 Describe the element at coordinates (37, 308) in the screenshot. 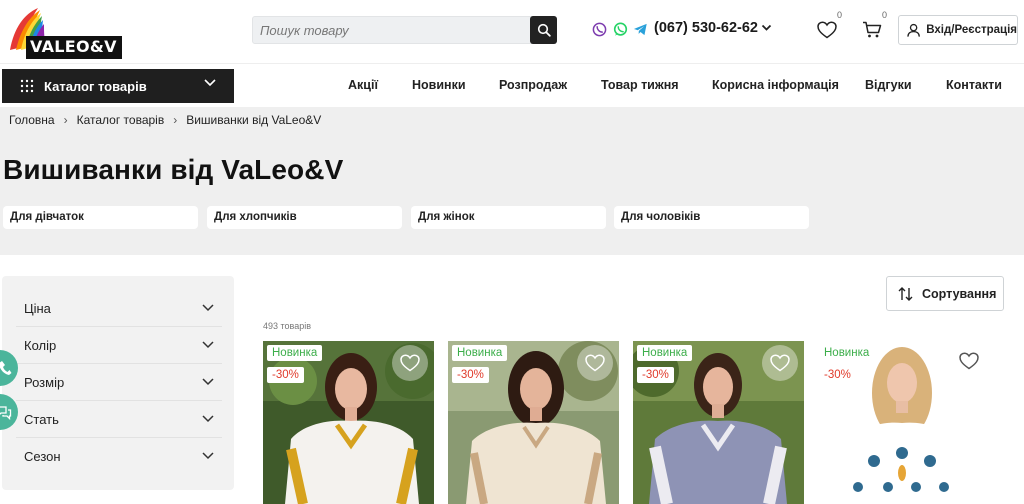

I see `filter-label: Ціна` at that location.